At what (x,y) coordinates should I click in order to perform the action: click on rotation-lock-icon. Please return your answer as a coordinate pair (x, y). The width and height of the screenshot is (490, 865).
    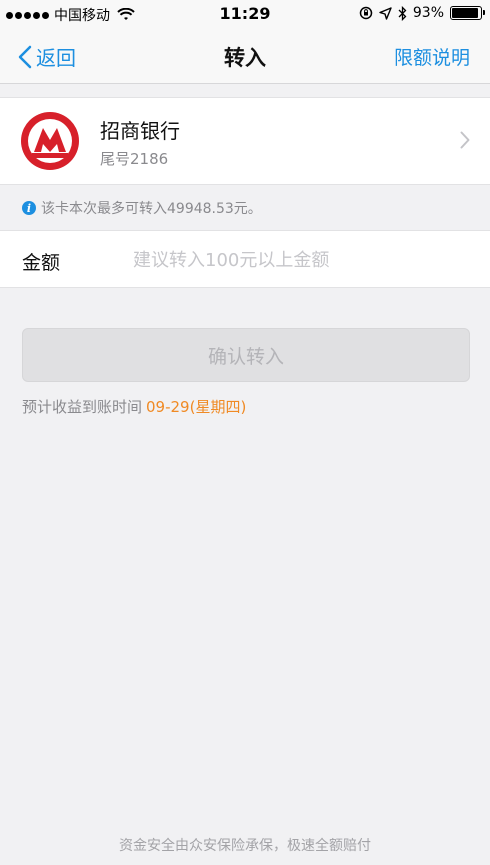
    Looking at the image, I should click on (366, 13).